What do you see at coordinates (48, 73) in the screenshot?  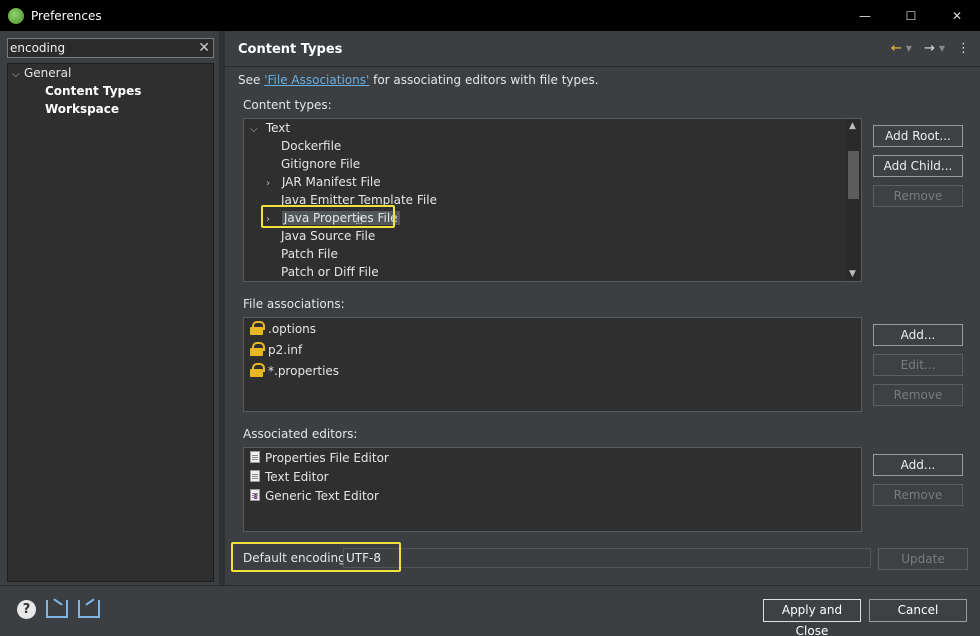 I see `tree-item-label: General` at bounding box center [48, 73].